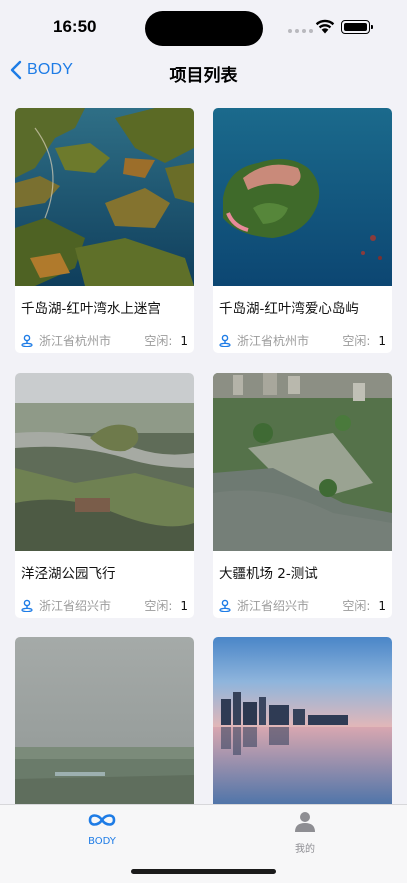 This screenshot has height=883, width=407. What do you see at coordinates (102, 820) in the screenshot?
I see `infinity-icon` at bounding box center [102, 820].